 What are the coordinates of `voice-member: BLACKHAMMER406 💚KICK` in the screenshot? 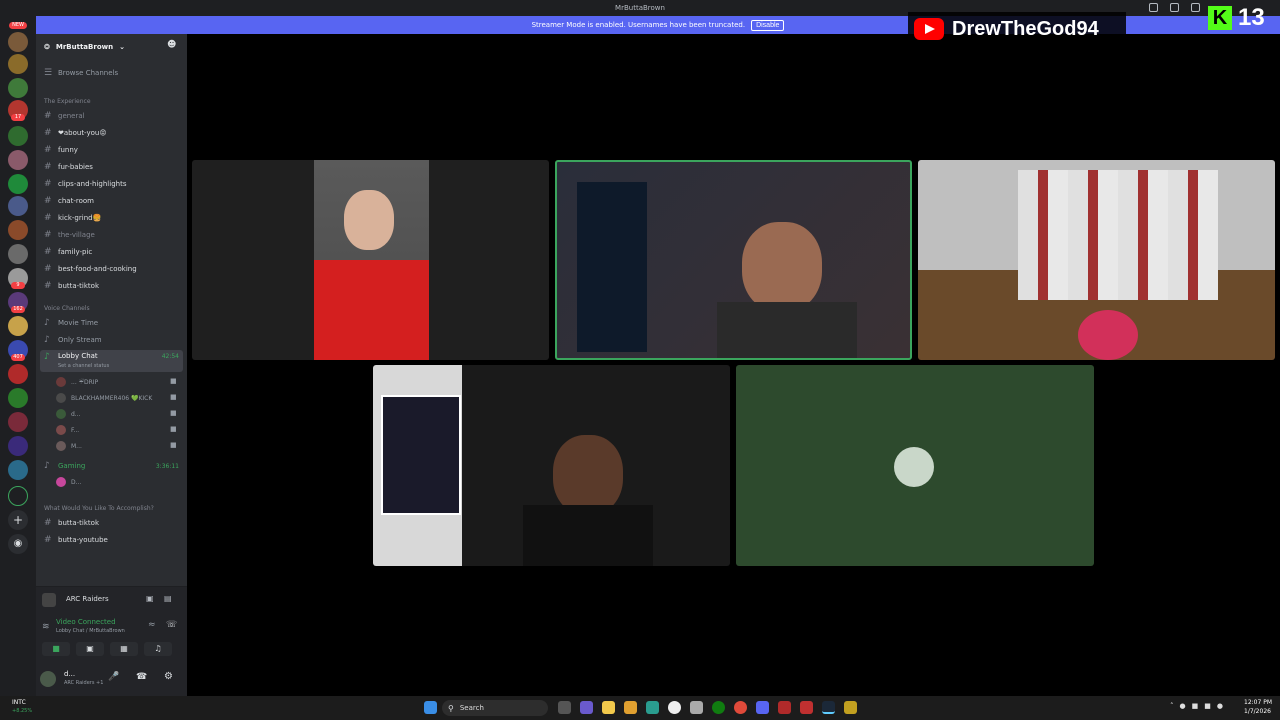 It's located at (104, 398).